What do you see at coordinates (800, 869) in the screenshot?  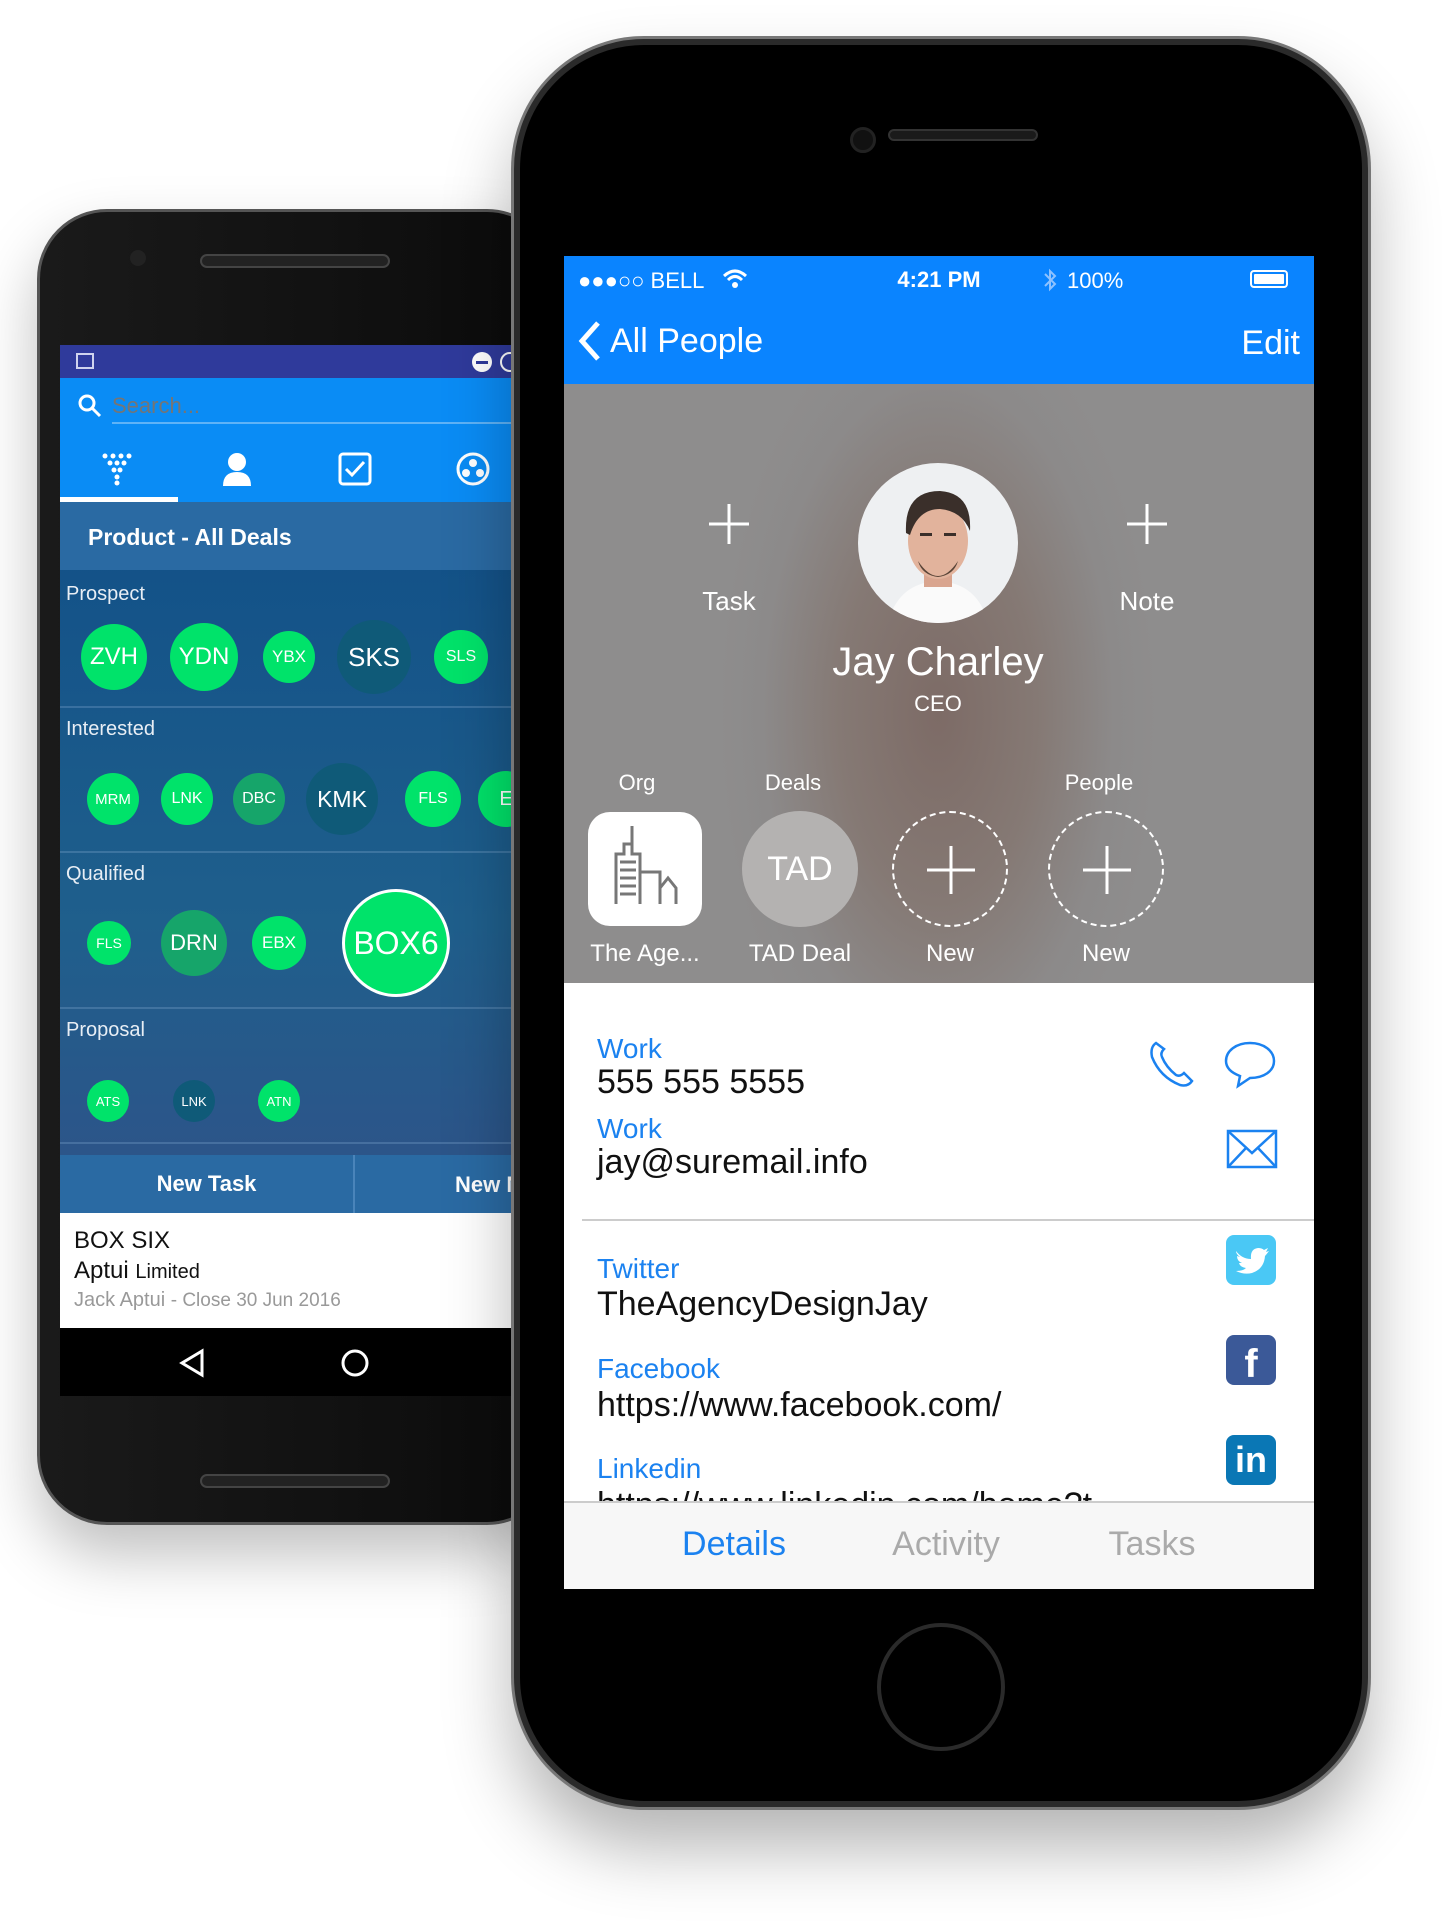 I see `deal-tile: TAD` at bounding box center [800, 869].